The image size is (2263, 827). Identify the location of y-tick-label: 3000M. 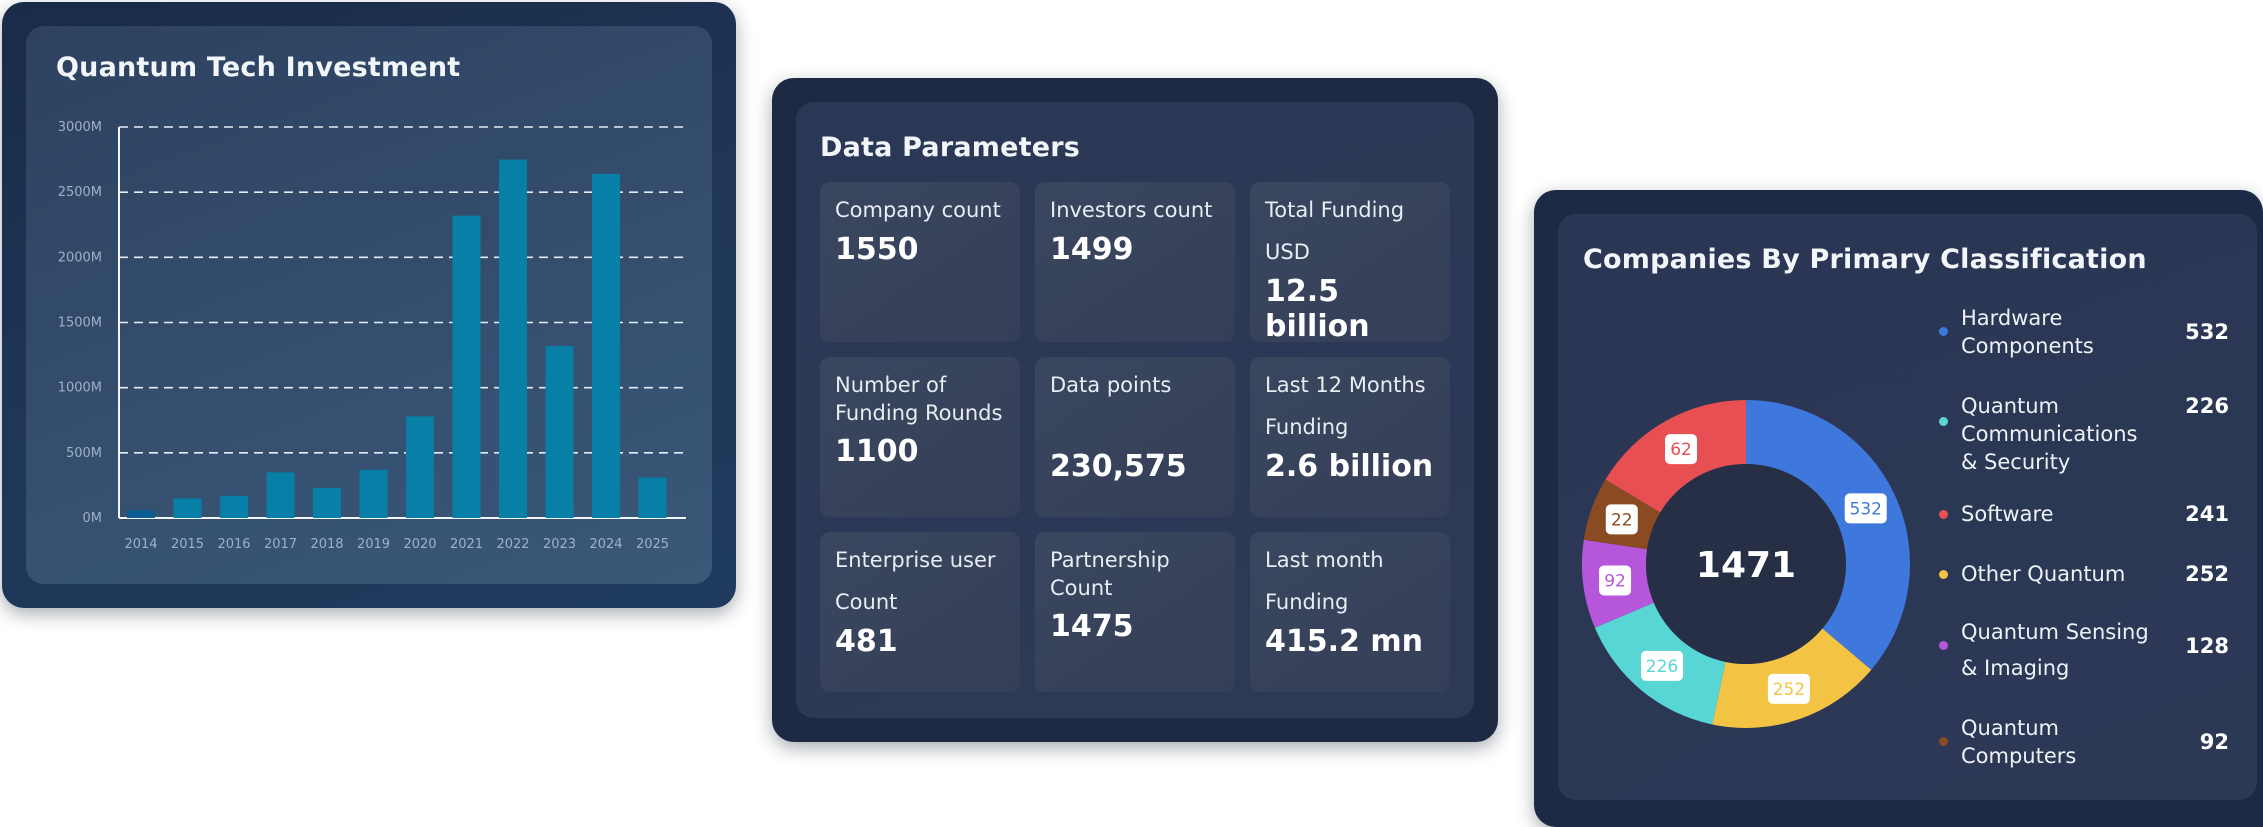
(80, 127).